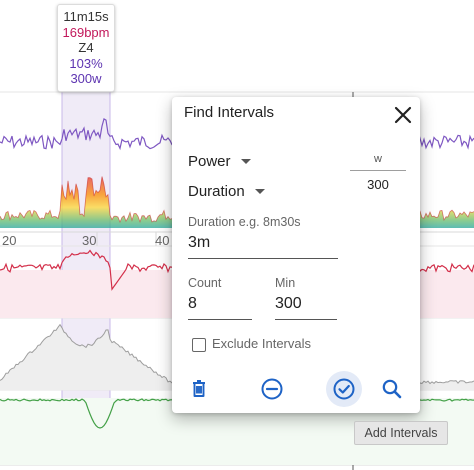 The height and width of the screenshot is (470, 474). I want to click on duration-field: 3m, so click(263, 246).